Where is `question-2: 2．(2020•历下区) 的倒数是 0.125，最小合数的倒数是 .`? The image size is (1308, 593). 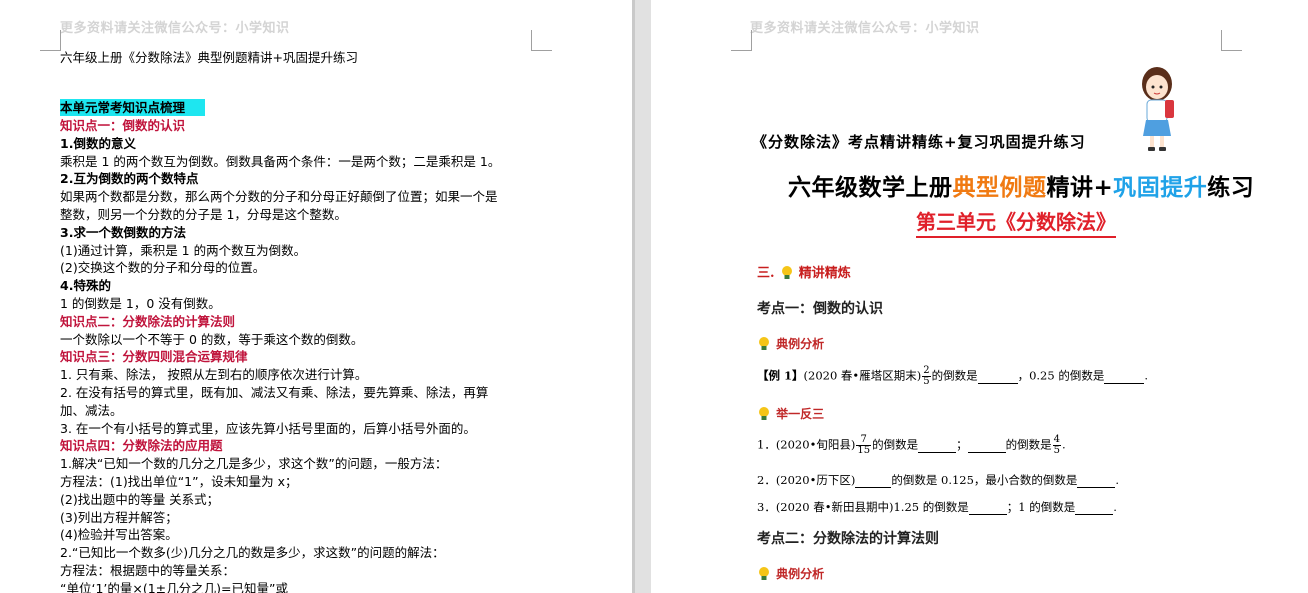 question-2: 2．(2020•历下区) 的倒数是 0.125，最小合数的倒数是 . is located at coordinates (938, 480).